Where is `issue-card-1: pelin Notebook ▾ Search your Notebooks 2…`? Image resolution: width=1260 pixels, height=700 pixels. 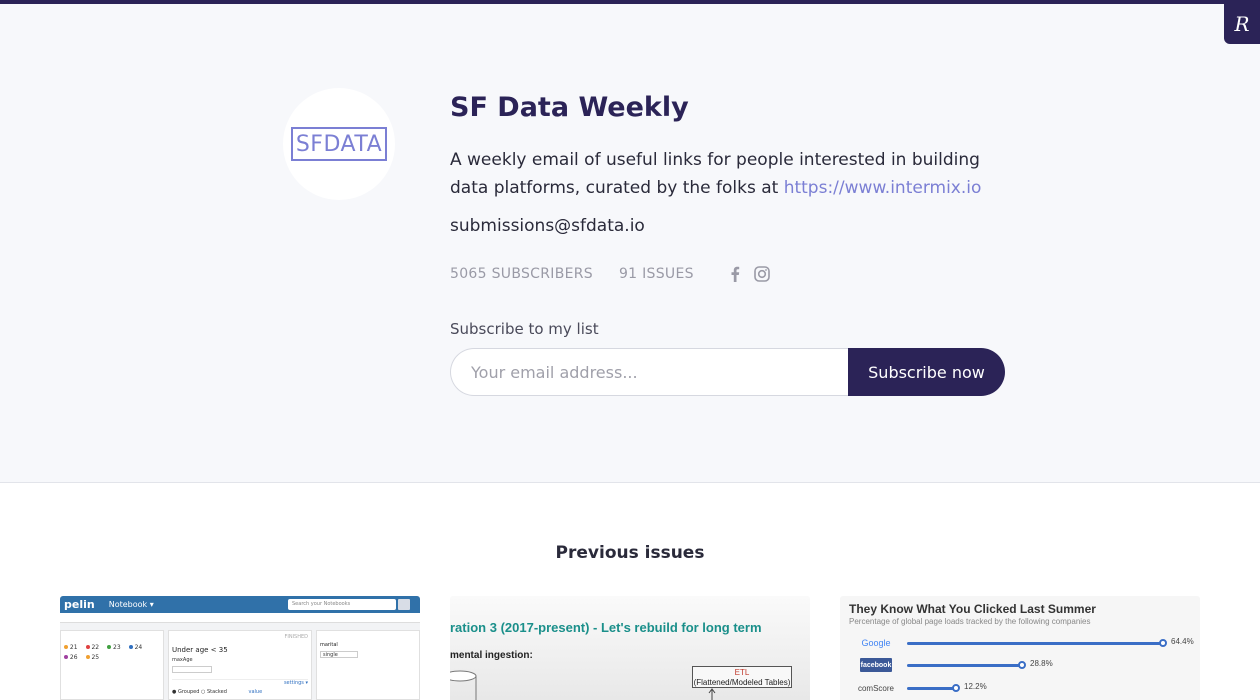
issue-card-1: pelin Notebook ▾ Search your Notebooks 2… is located at coordinates (240, 648).